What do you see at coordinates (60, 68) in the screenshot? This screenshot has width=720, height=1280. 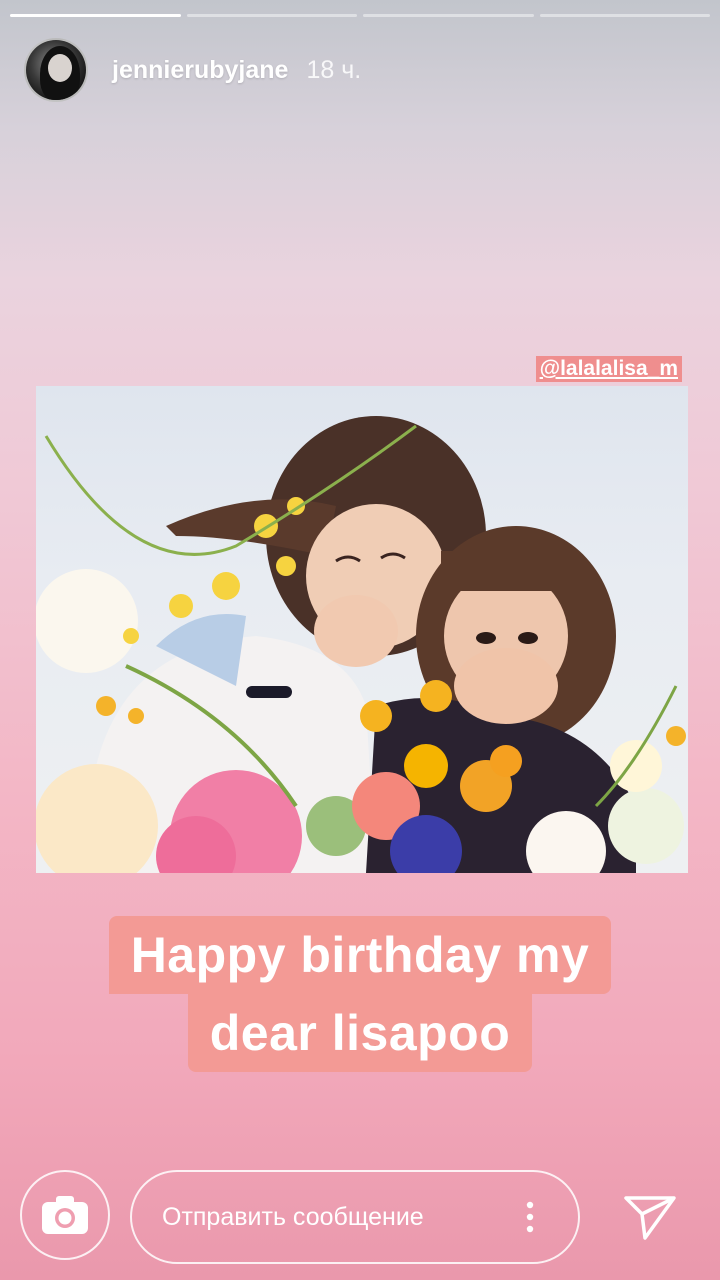 I see `avatar-face` at bounding box center [60, 68].